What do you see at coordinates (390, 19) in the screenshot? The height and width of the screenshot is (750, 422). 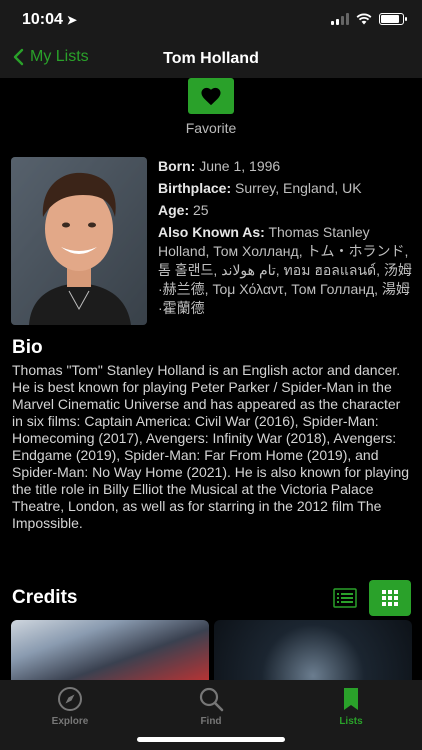 I see `battery-fill` at bounding box center [390, 19].